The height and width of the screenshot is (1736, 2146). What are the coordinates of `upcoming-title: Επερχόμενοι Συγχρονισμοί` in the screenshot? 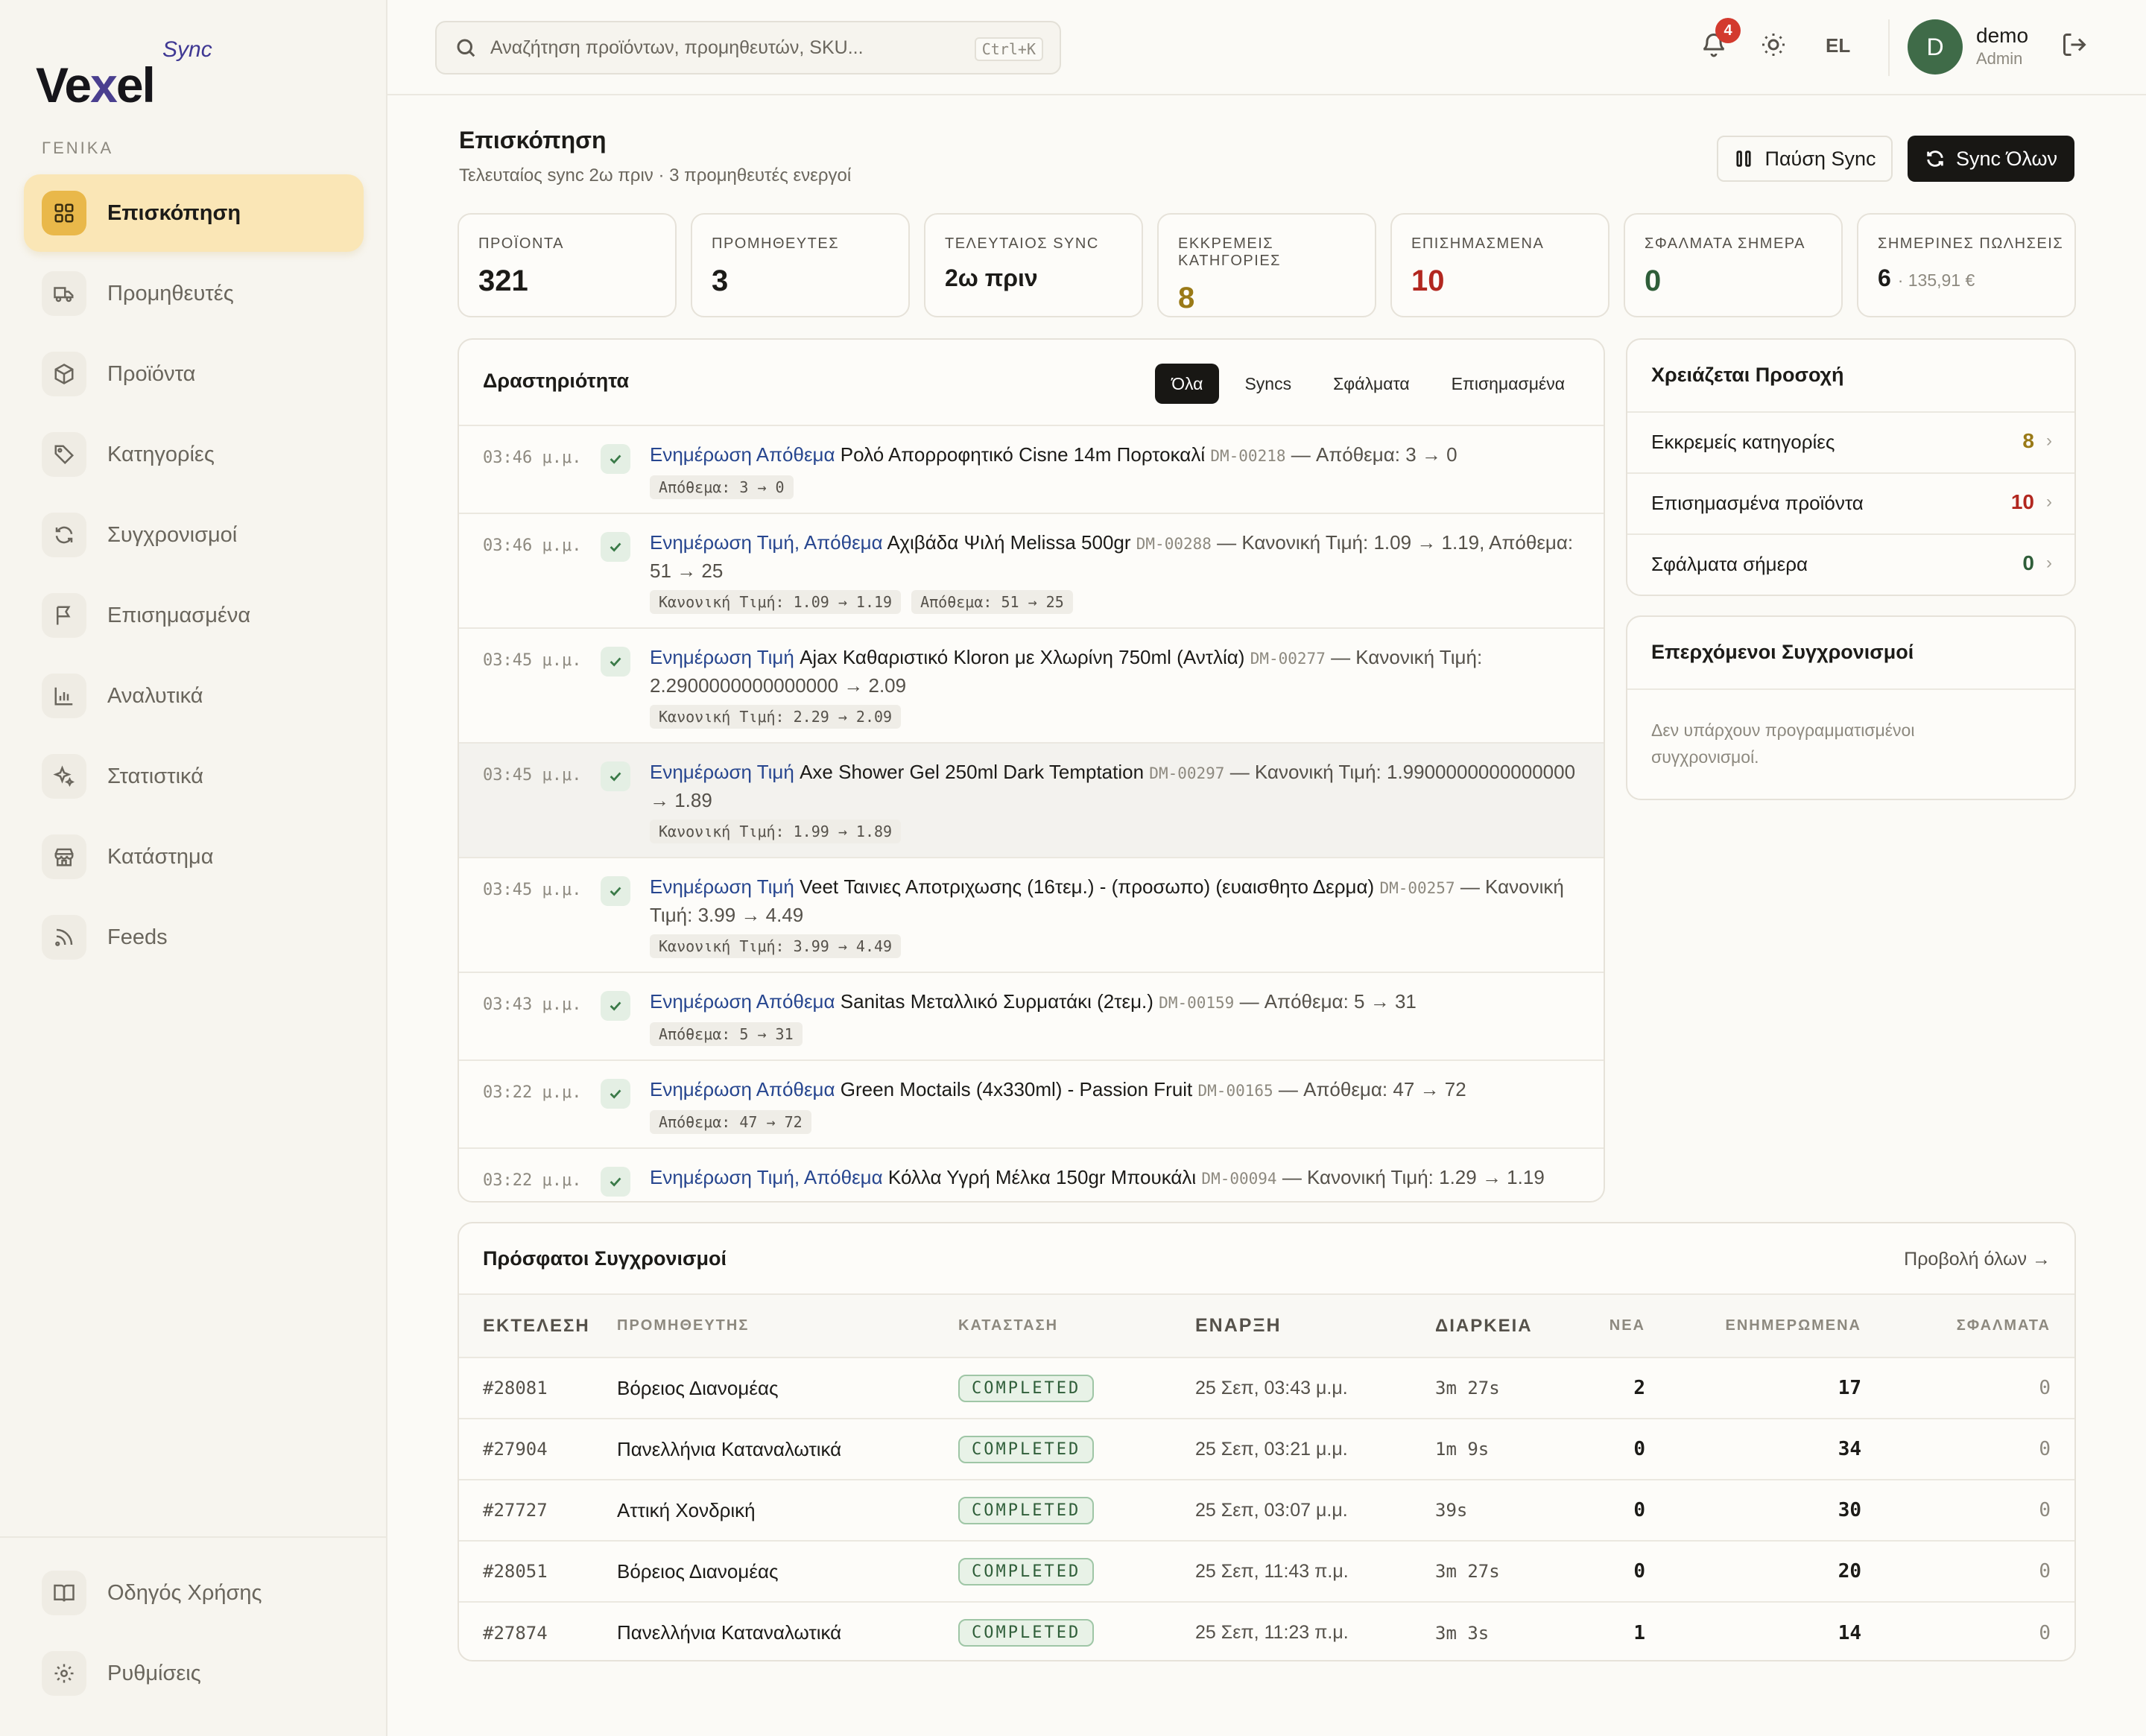 It's located at (1782, 652).